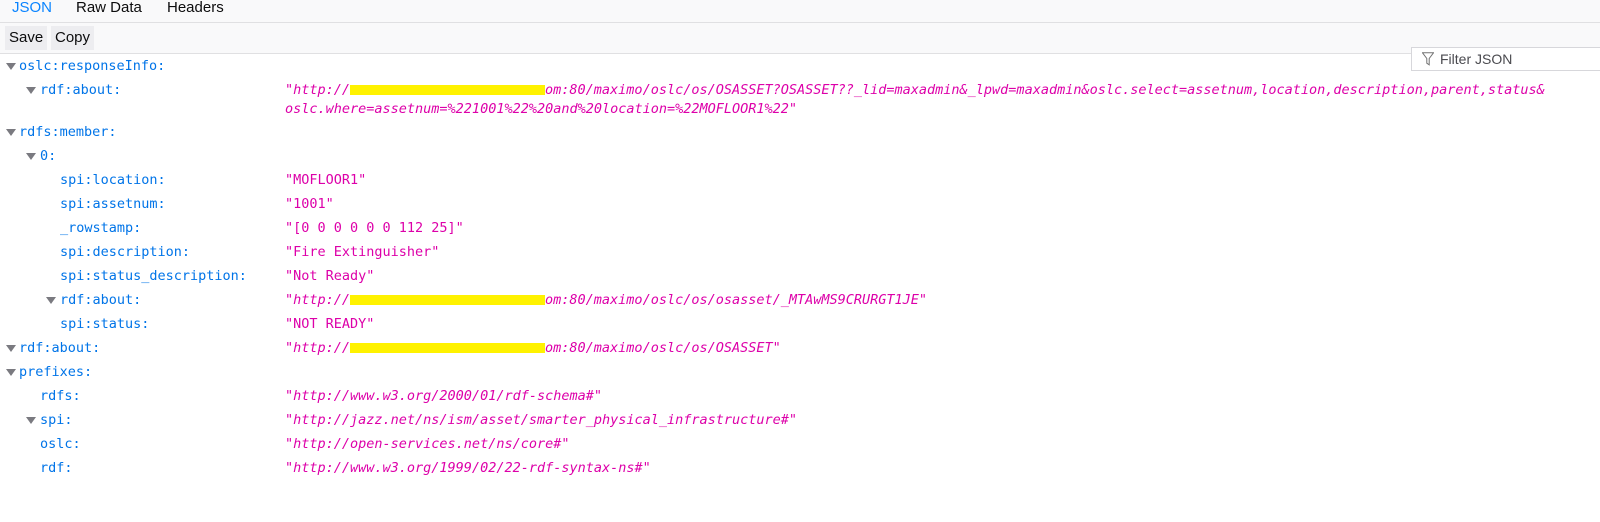 This screenshot has width=1600, height=522. Describe the element at coordinates (427, 444) in the screenshot. I see `json-string-value: "http://open-services.net/ns/core#"` at that location.